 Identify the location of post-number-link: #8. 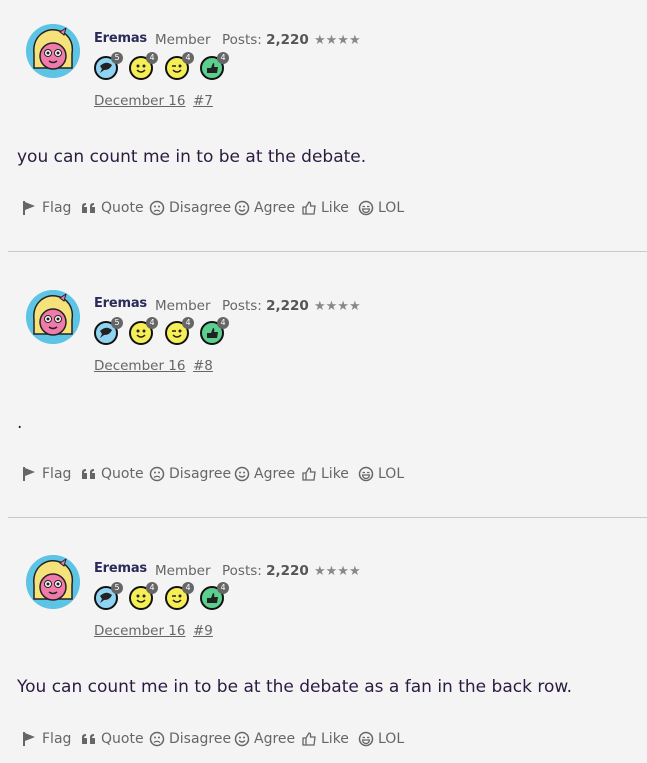
(203, 366).